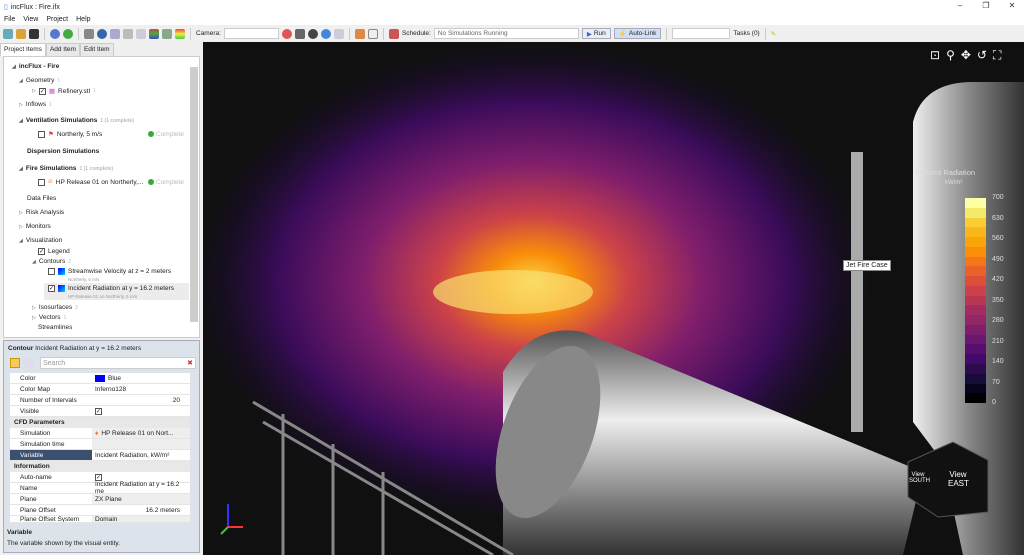 The image size is (1024, 555). I want to click on alphabetical-view-icon, so click(28, 363).